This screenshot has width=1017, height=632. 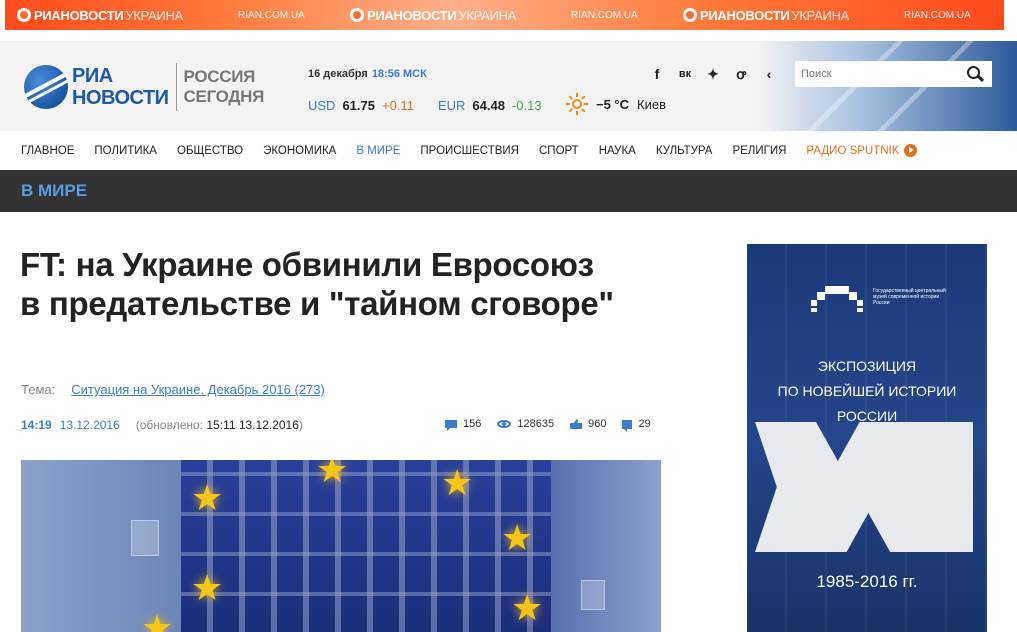 I want to click on nav-item-sport: СПОРТ, so click(x=559, y=151).